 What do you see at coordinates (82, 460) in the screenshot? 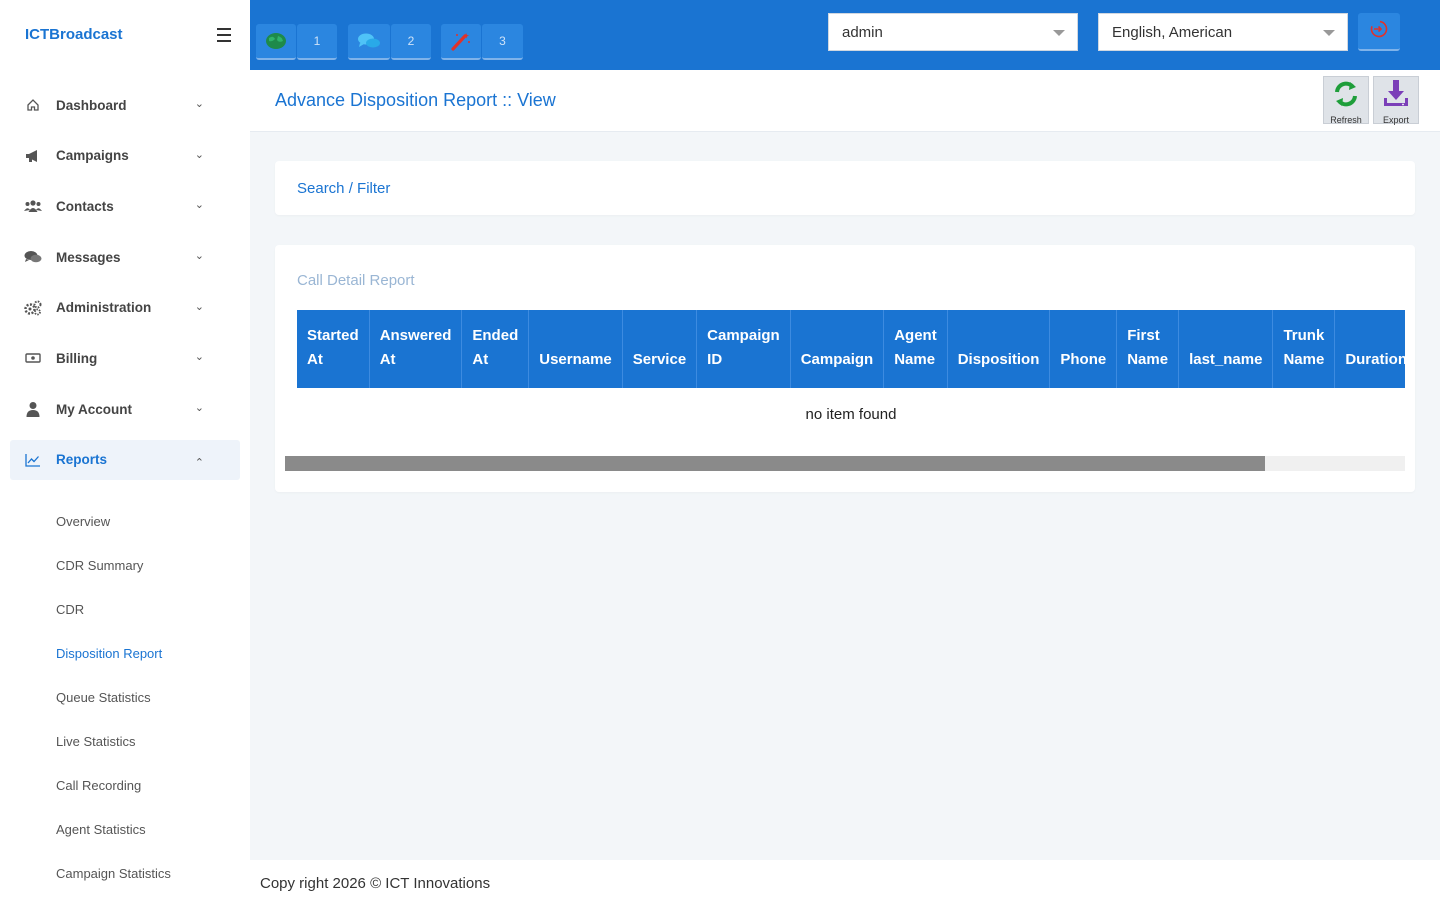
I see `sidebar-item-label: Reports` at bounding box center [82, 460].